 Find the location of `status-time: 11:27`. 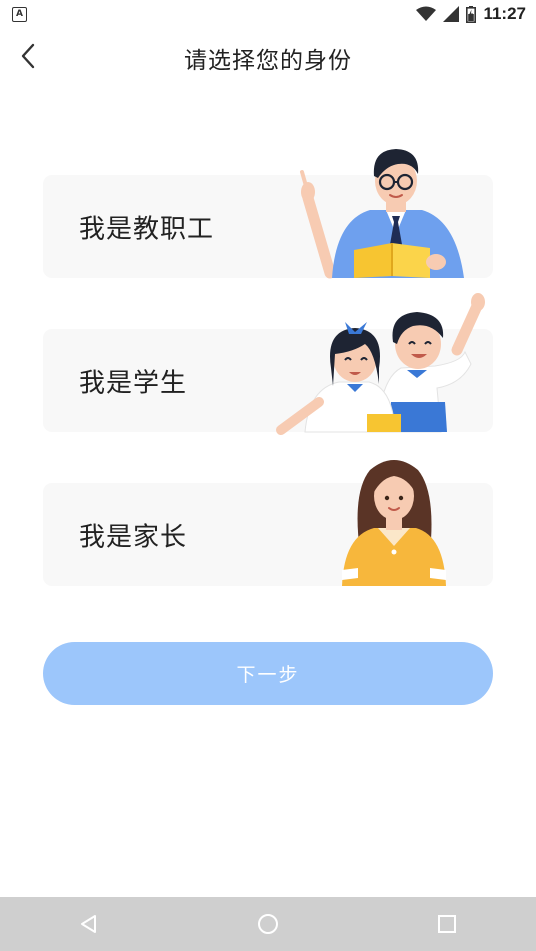

status-time: 11:27 is located at coordinates (504, 13).